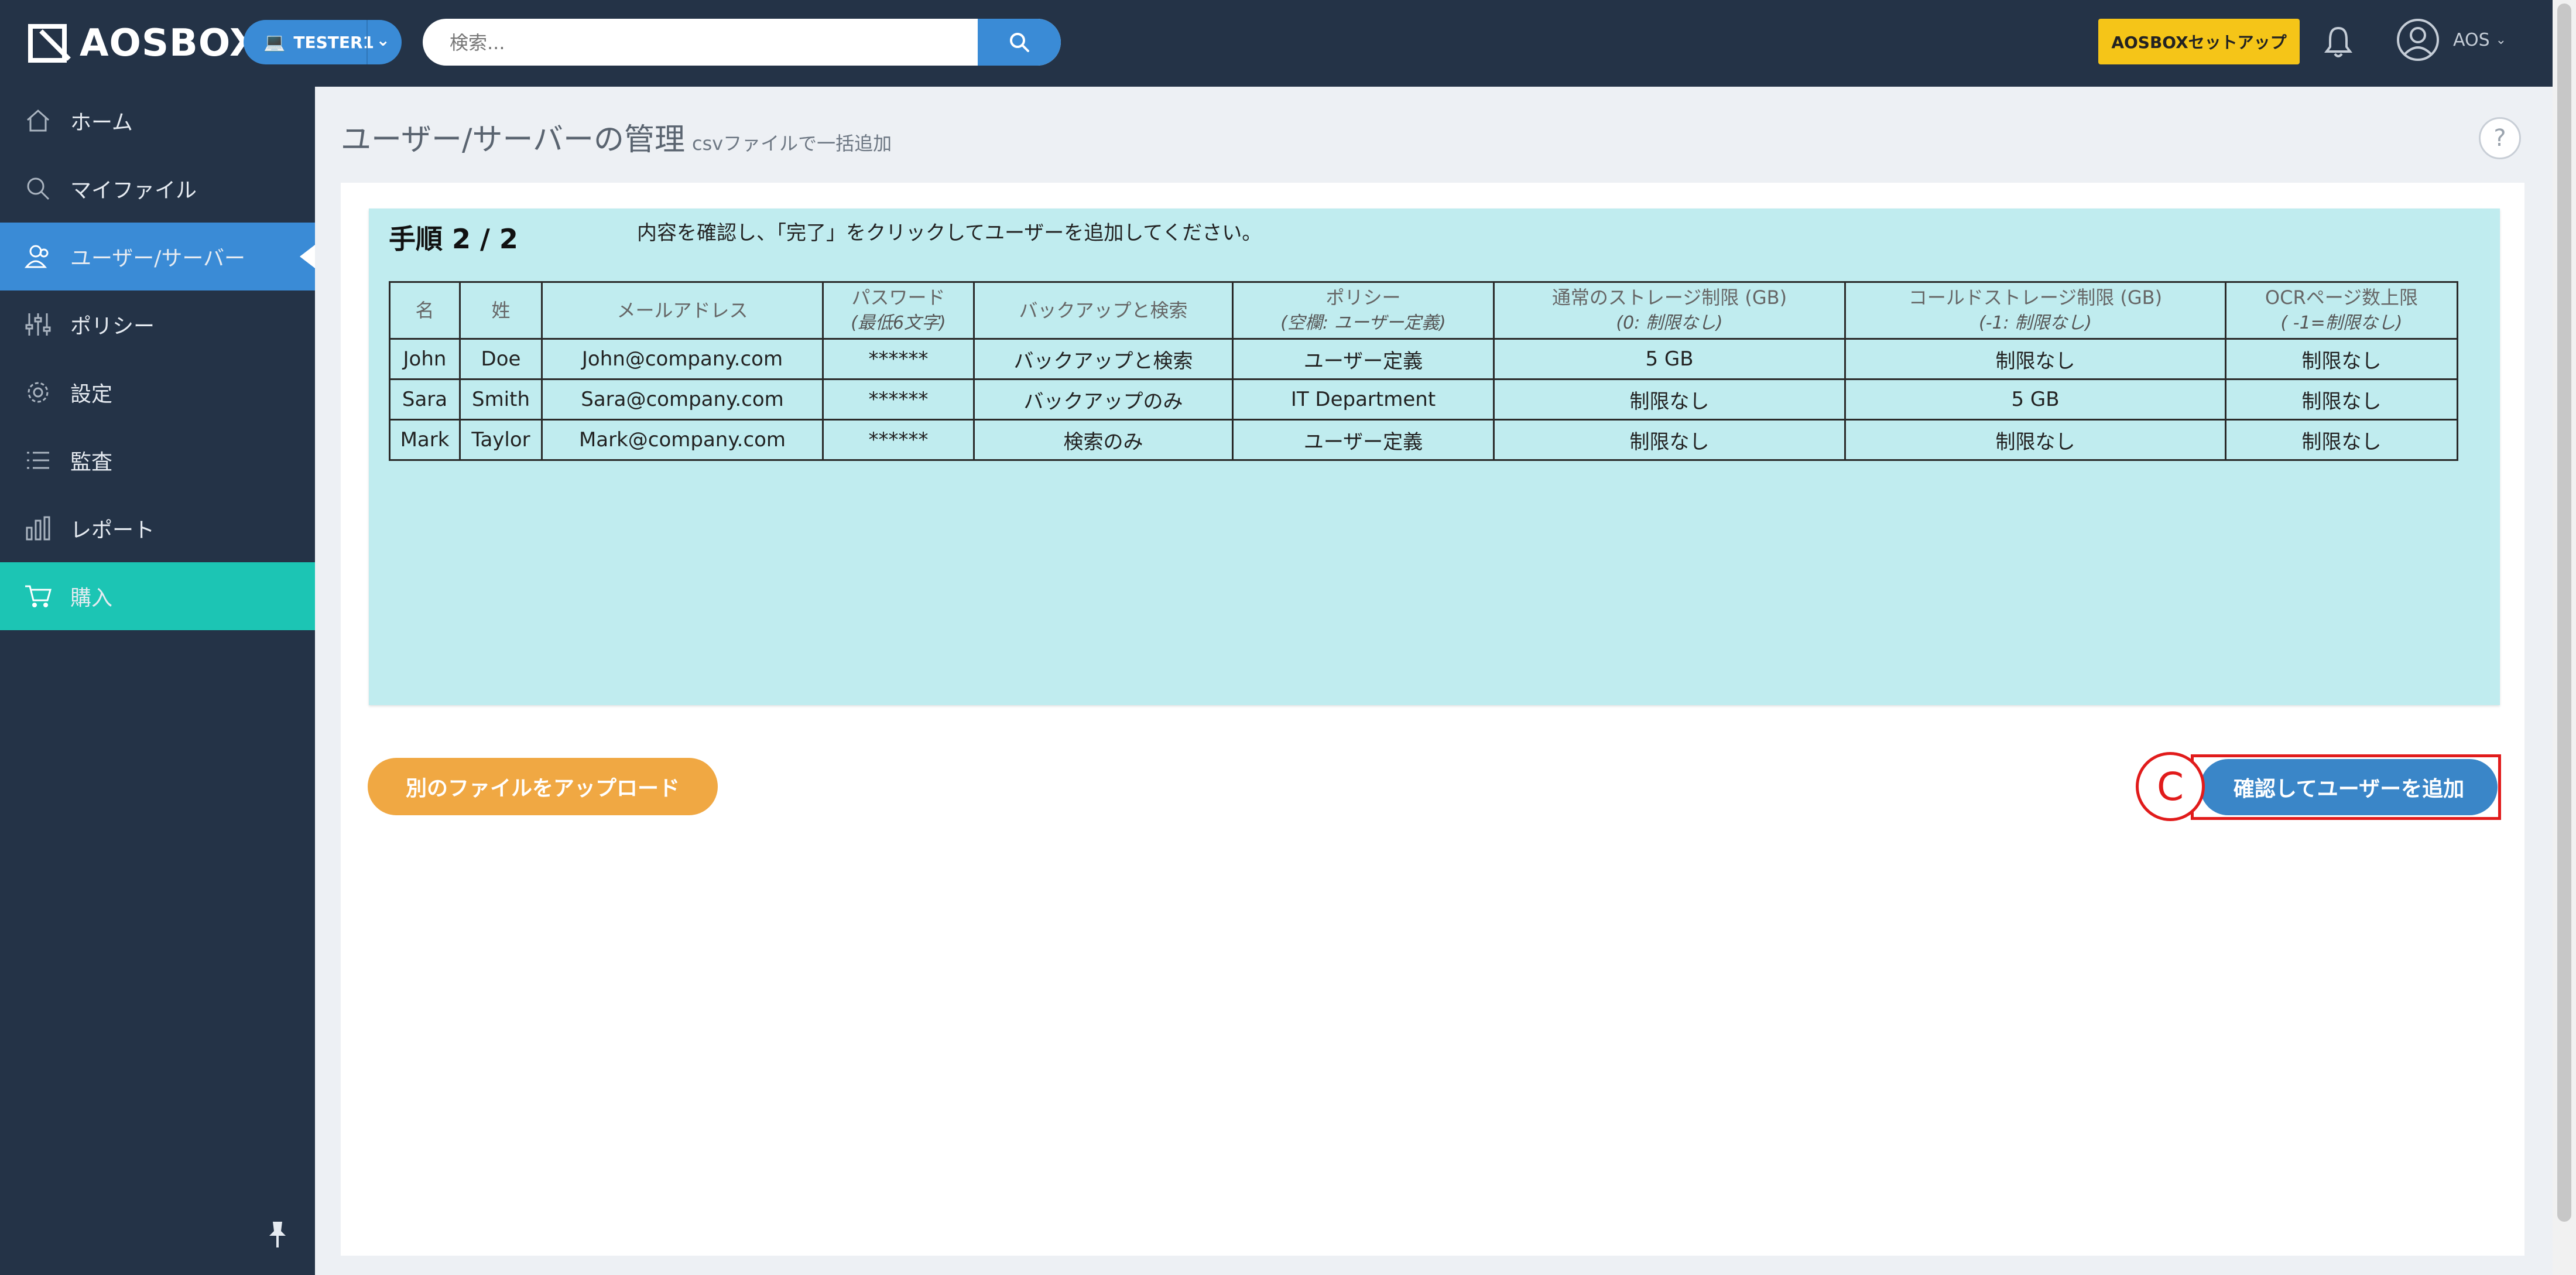 The height and width of the screenshot is (1275, 2576). I want to click on column-header: OCRページ数上限 ( -1=制限なし), so click(2341, 310).